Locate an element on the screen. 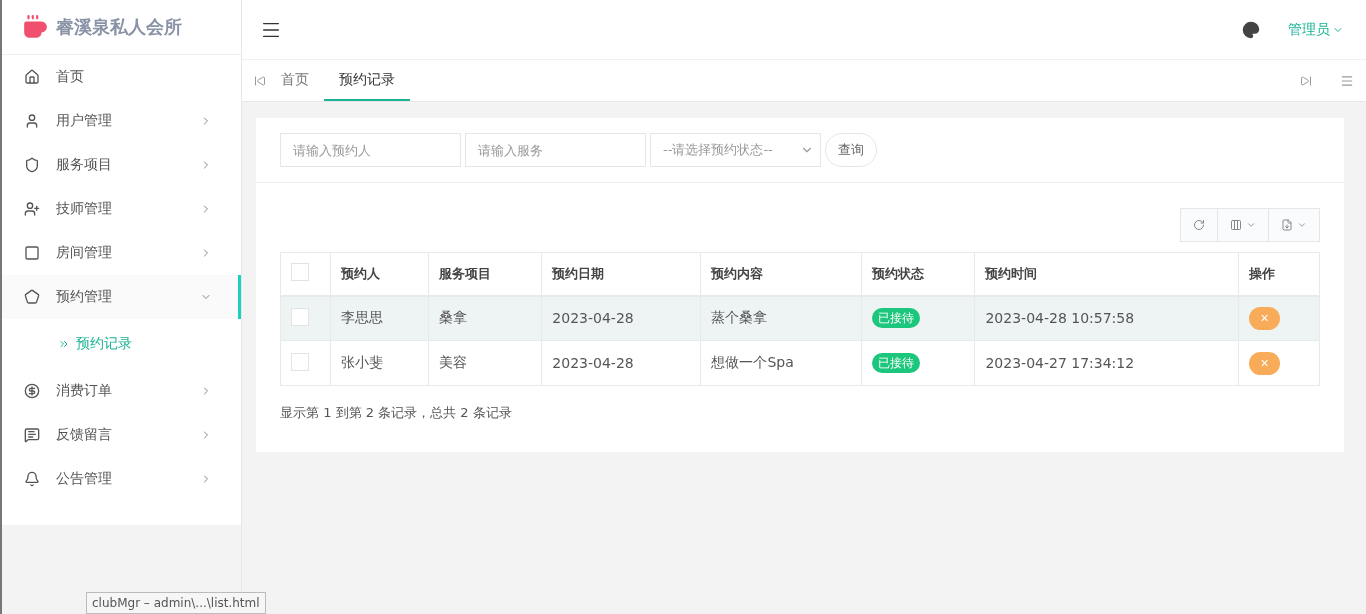 Image resolution: width=1366 pixels, height=614 pixels. table-cell: 桑拿 is located at coordinates (485, 318).